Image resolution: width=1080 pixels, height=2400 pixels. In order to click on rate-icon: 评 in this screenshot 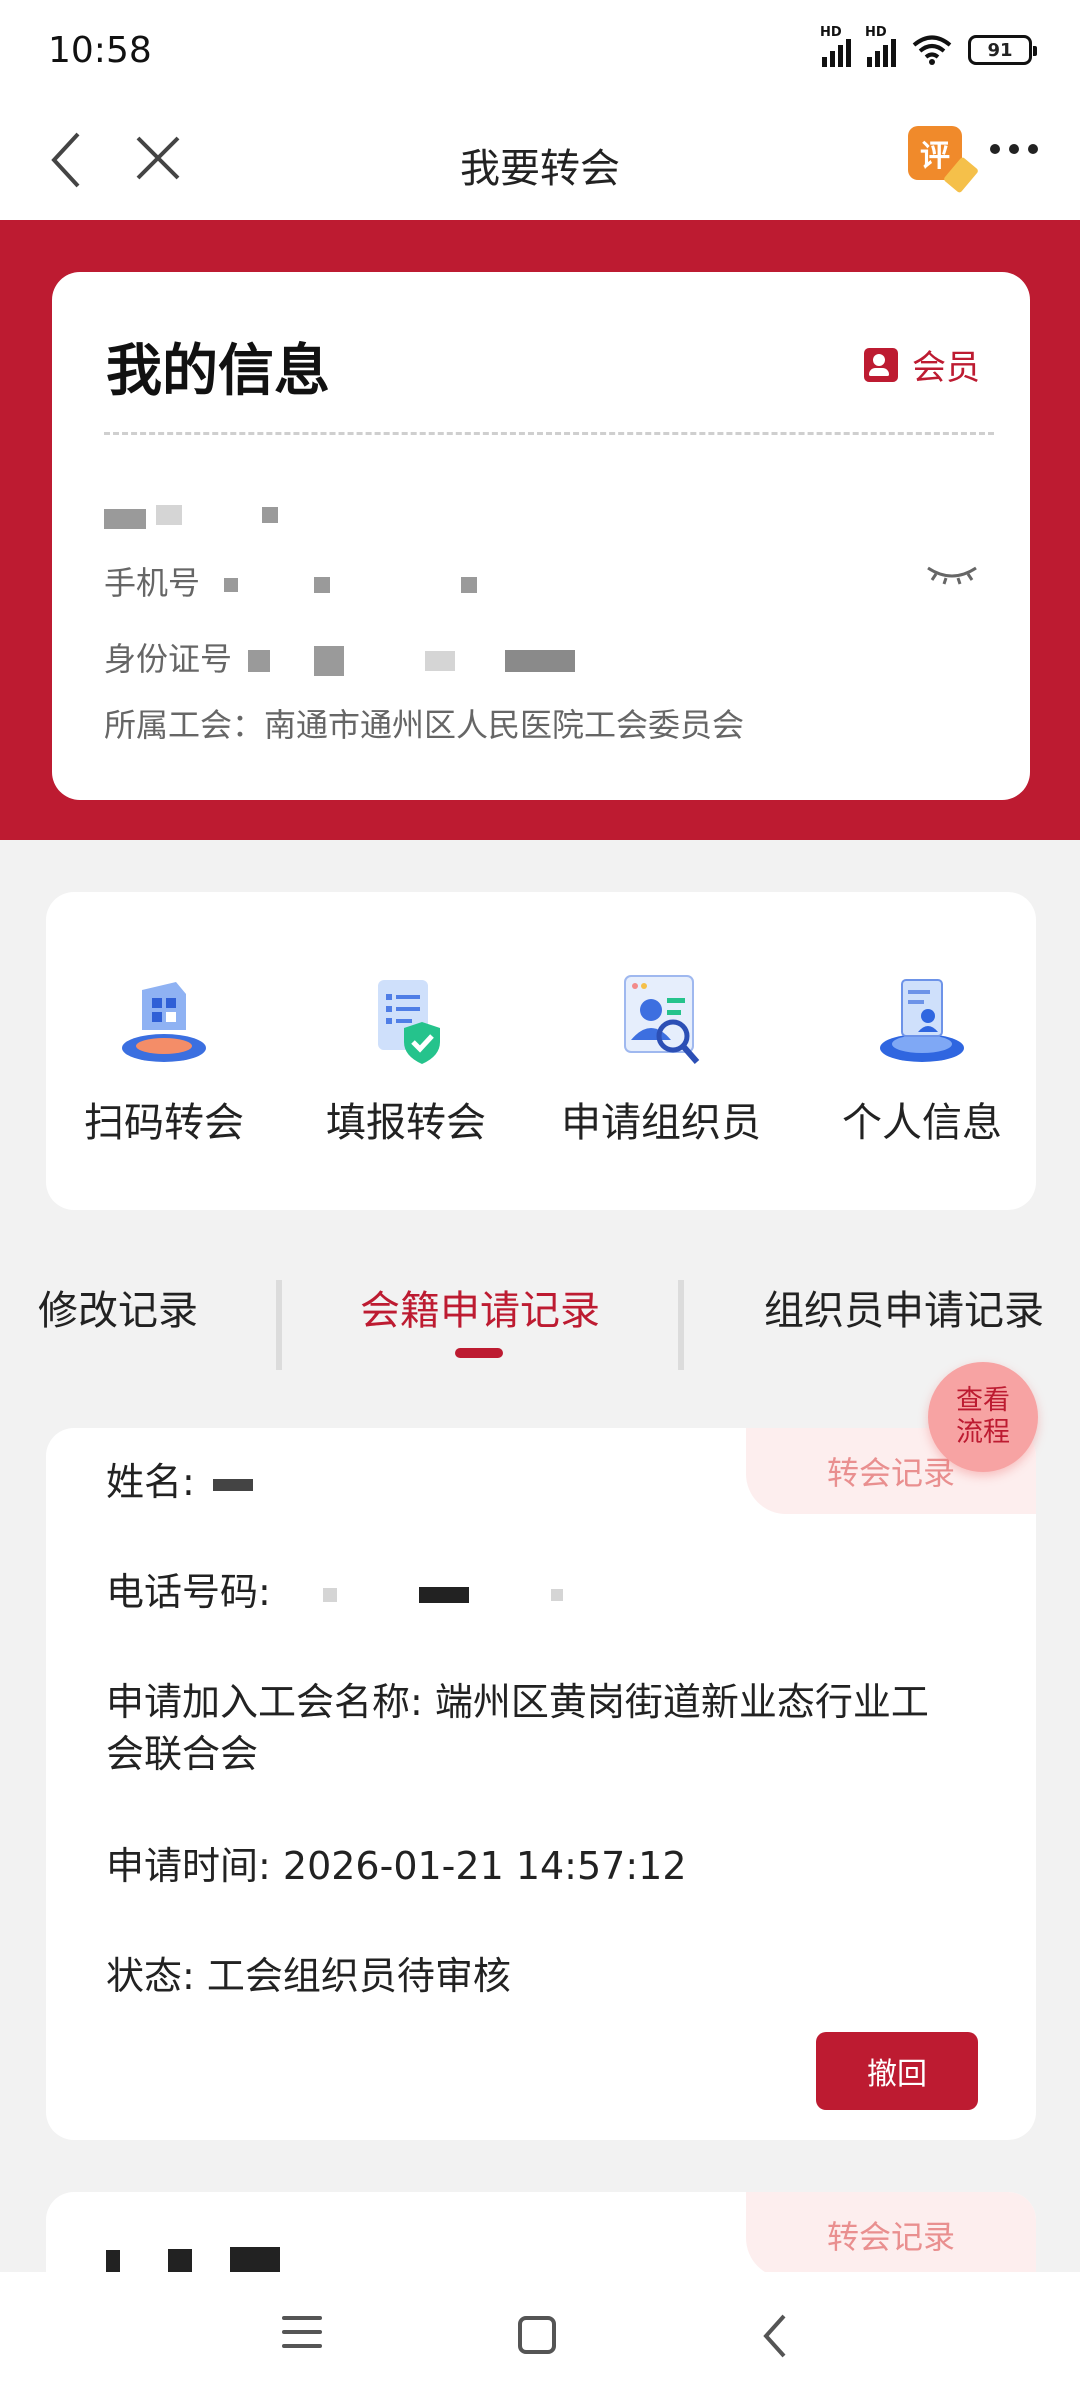, I will do `click(944, 160)`.